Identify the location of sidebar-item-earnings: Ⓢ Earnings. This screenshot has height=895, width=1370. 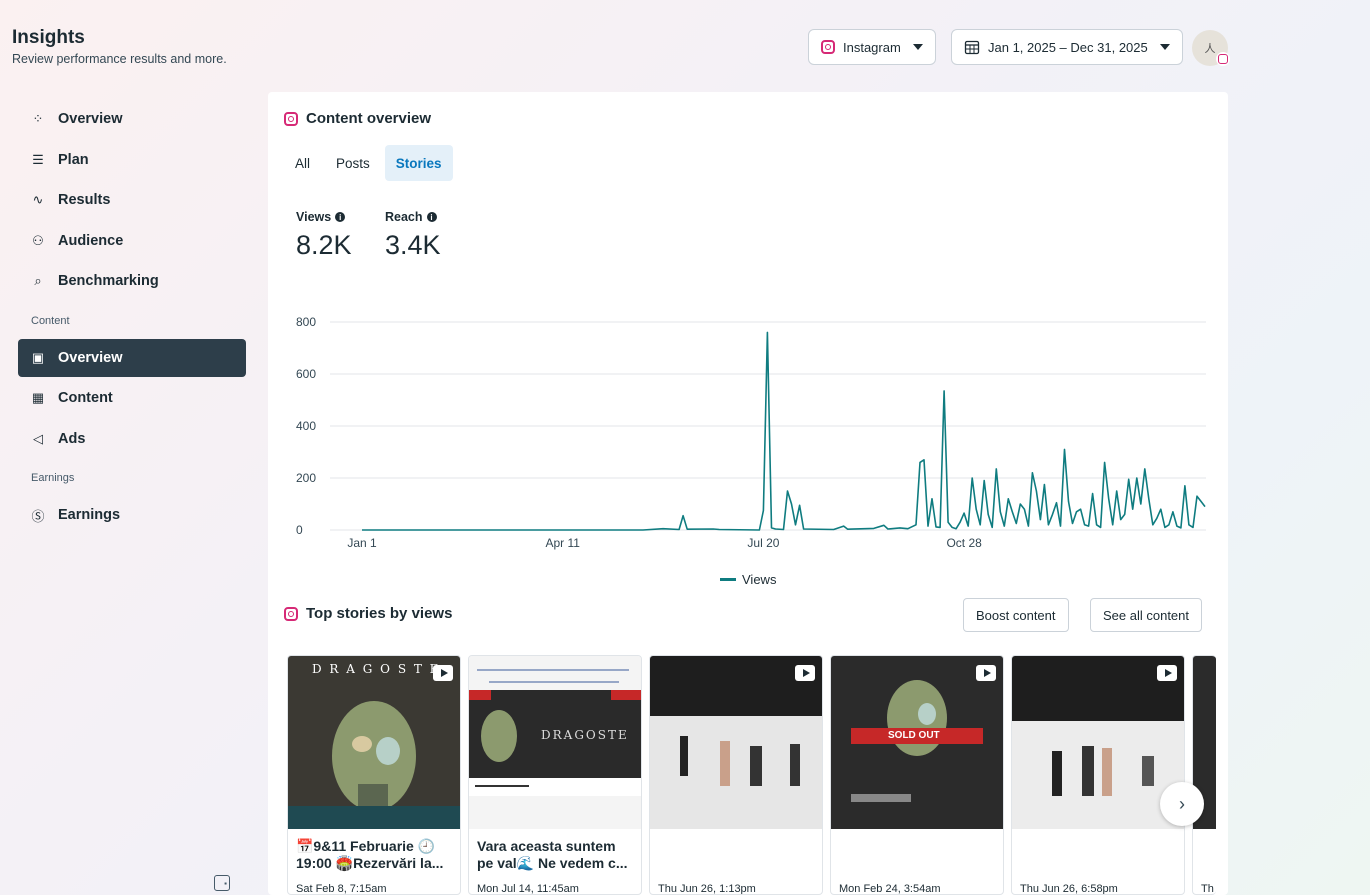
(132, 515).